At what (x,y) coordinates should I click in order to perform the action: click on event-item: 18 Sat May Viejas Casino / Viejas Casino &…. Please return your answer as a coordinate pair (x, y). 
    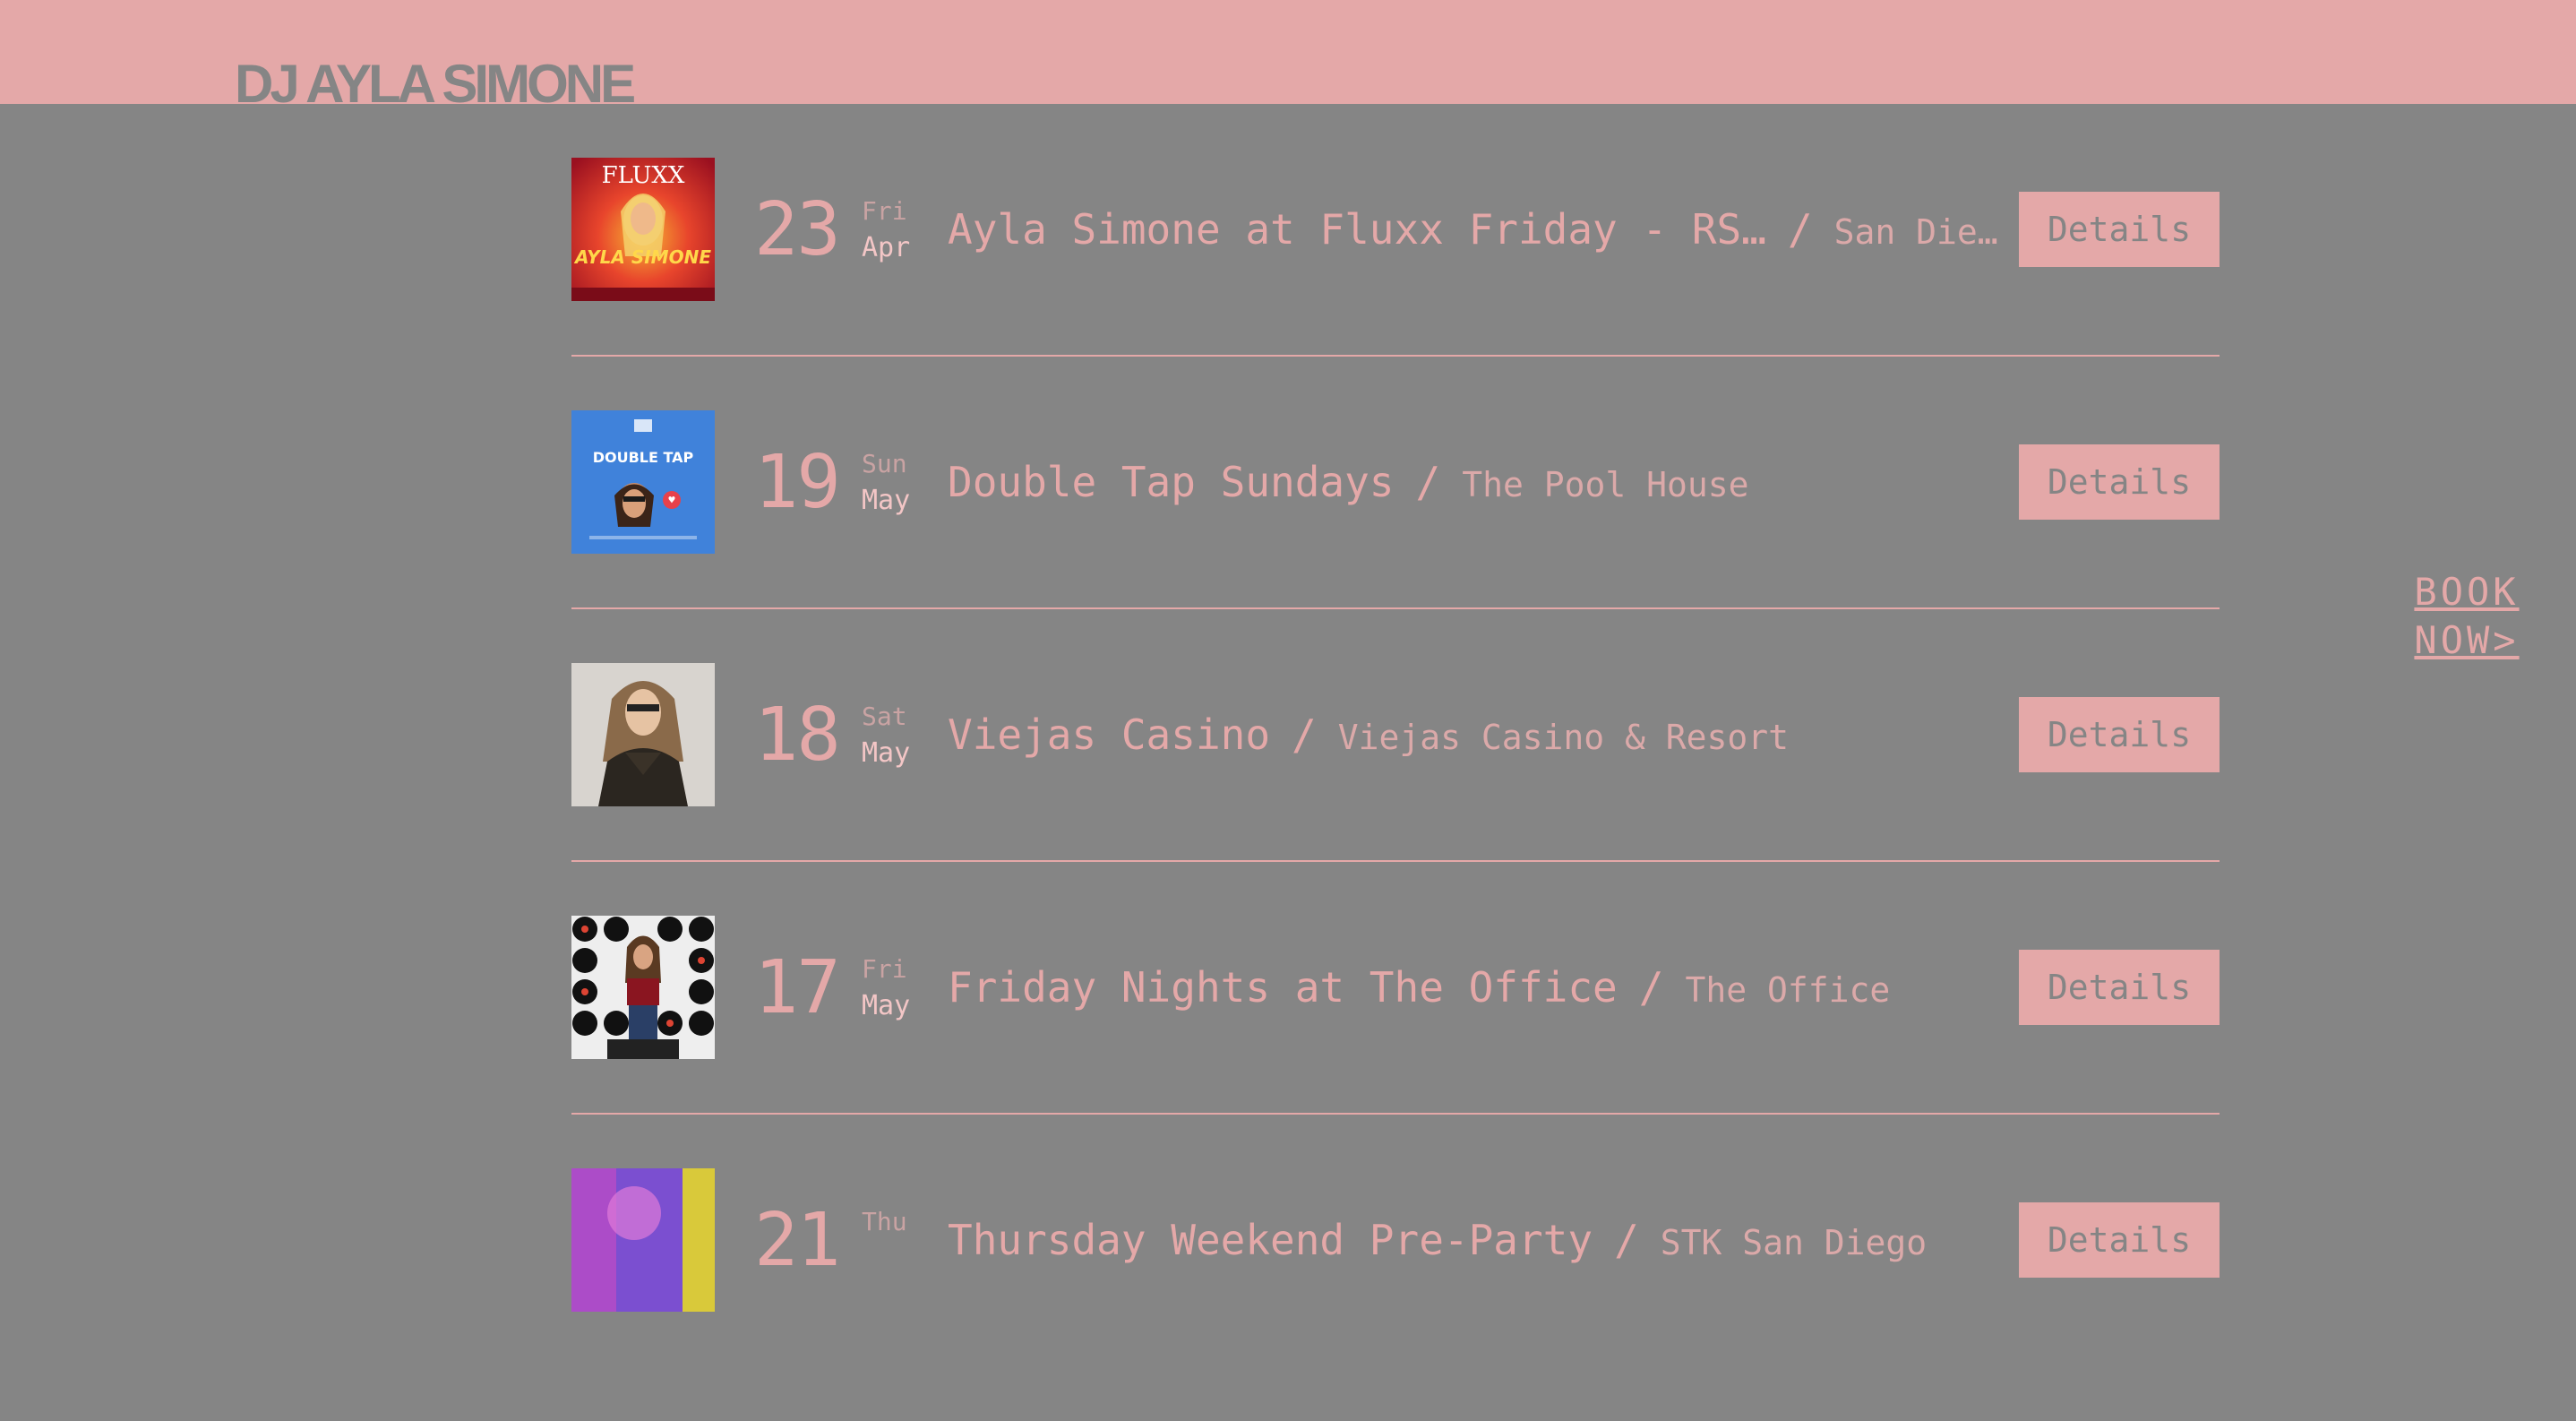
    Looking at the image, I should click on (1395, 789).